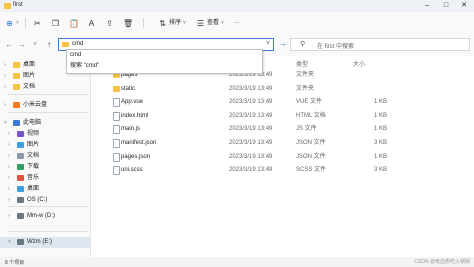 The image size is (474, 267). Describe the element at coordinates (335, 45) in the screenshot. I see `search-input: 在 first 中搜索` at that location.